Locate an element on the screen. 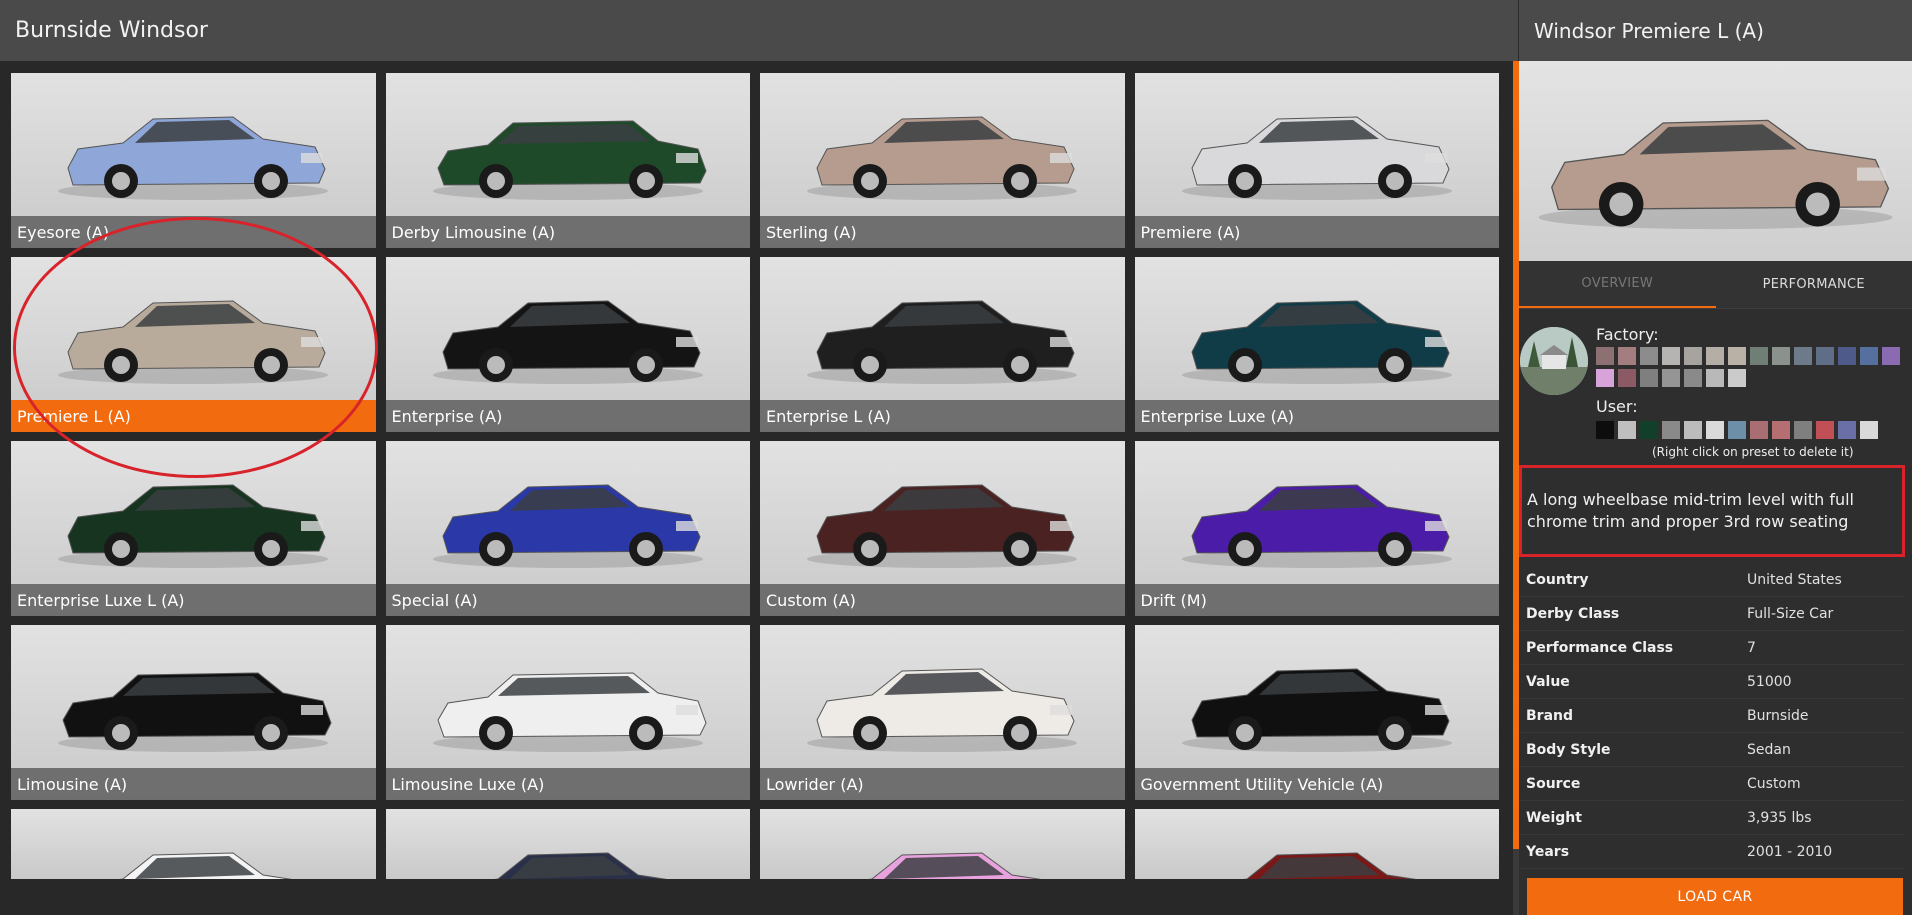 This screenshot has height=915, width=1912. info-value: Sedan is located at coordinates (1769, 749).